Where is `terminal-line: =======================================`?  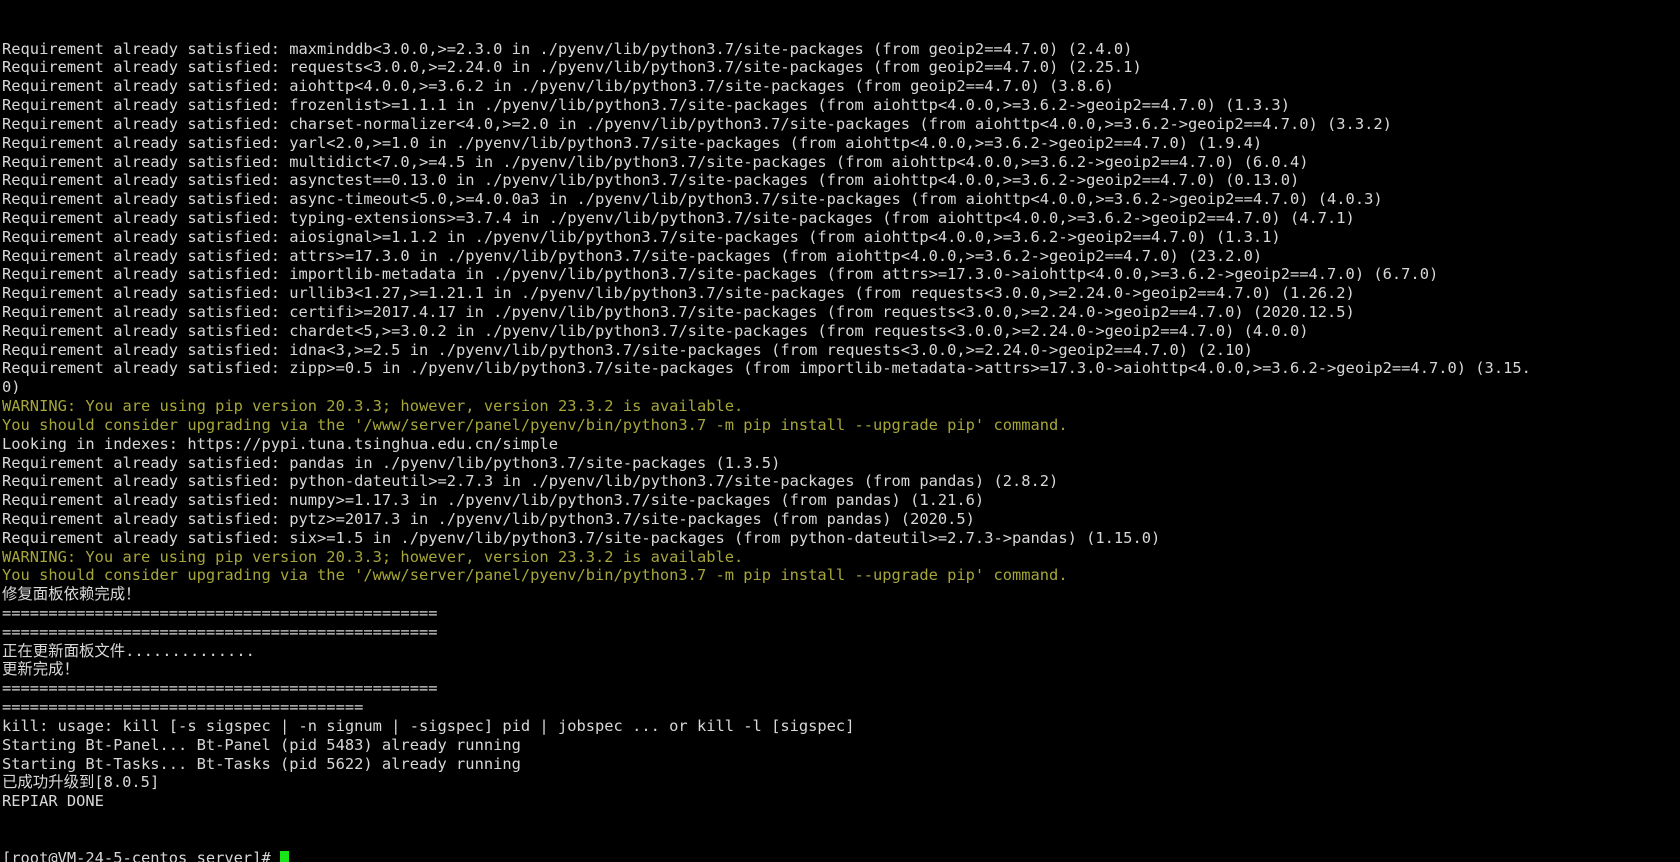 terminal-line: ======================================= is located at coordinates (183, 707).